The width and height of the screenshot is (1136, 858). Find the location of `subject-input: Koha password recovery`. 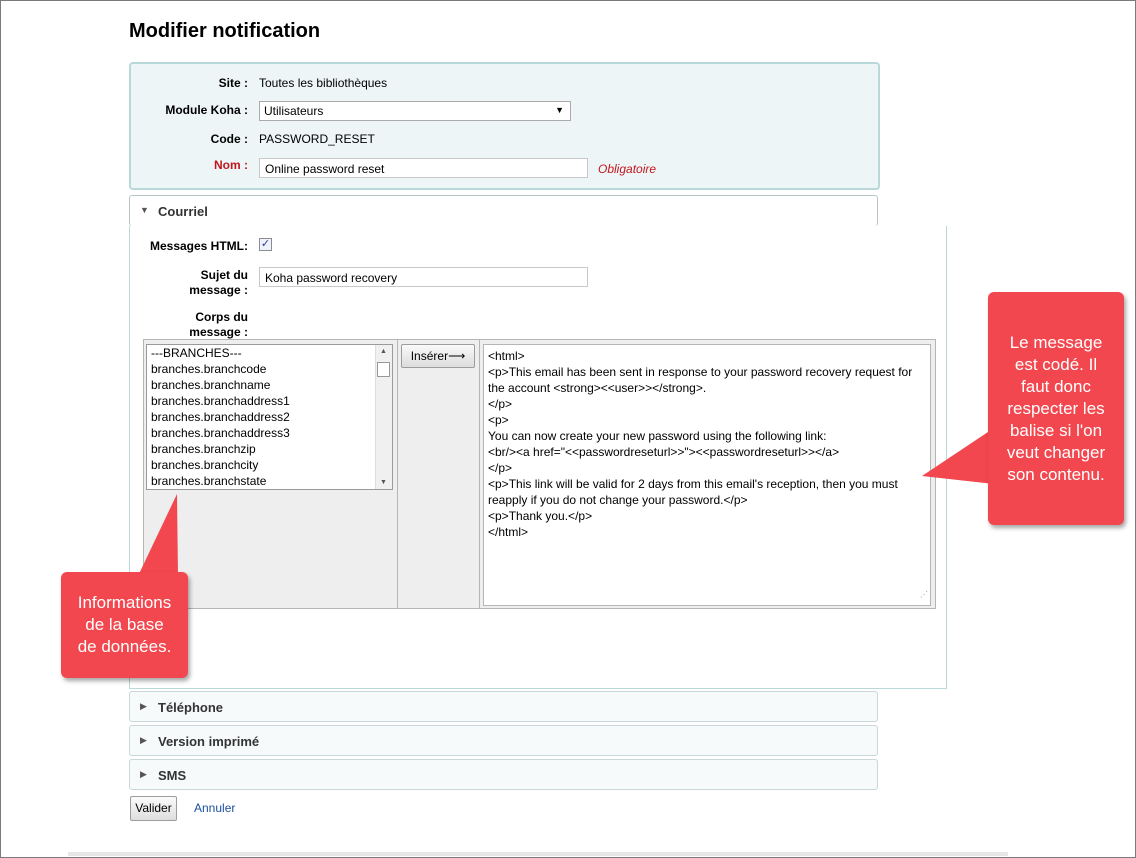

subject-input: Koha password recovery is located at coordinates (423, 277).